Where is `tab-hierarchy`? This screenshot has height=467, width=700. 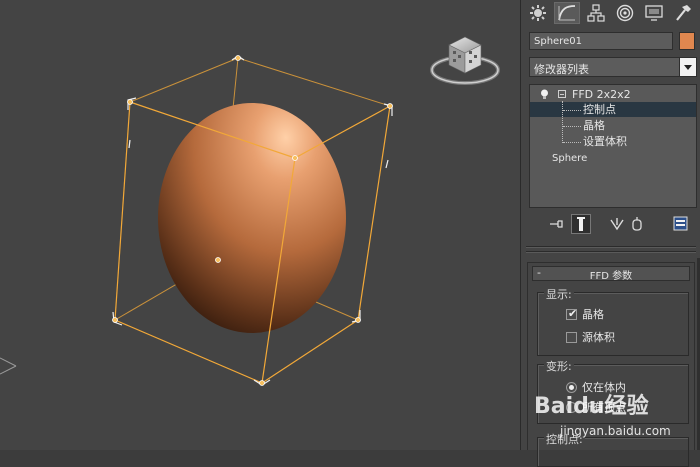
tab-hierarchy is located at coordinates (596, 13).